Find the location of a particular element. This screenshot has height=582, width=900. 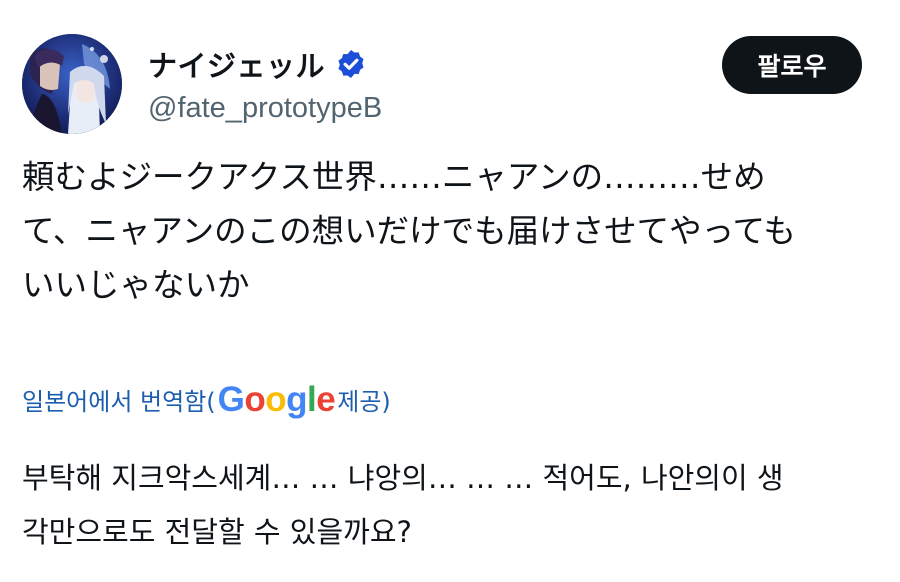

author-handle: @fate_prototypeB is located at coordinates (265, 108).